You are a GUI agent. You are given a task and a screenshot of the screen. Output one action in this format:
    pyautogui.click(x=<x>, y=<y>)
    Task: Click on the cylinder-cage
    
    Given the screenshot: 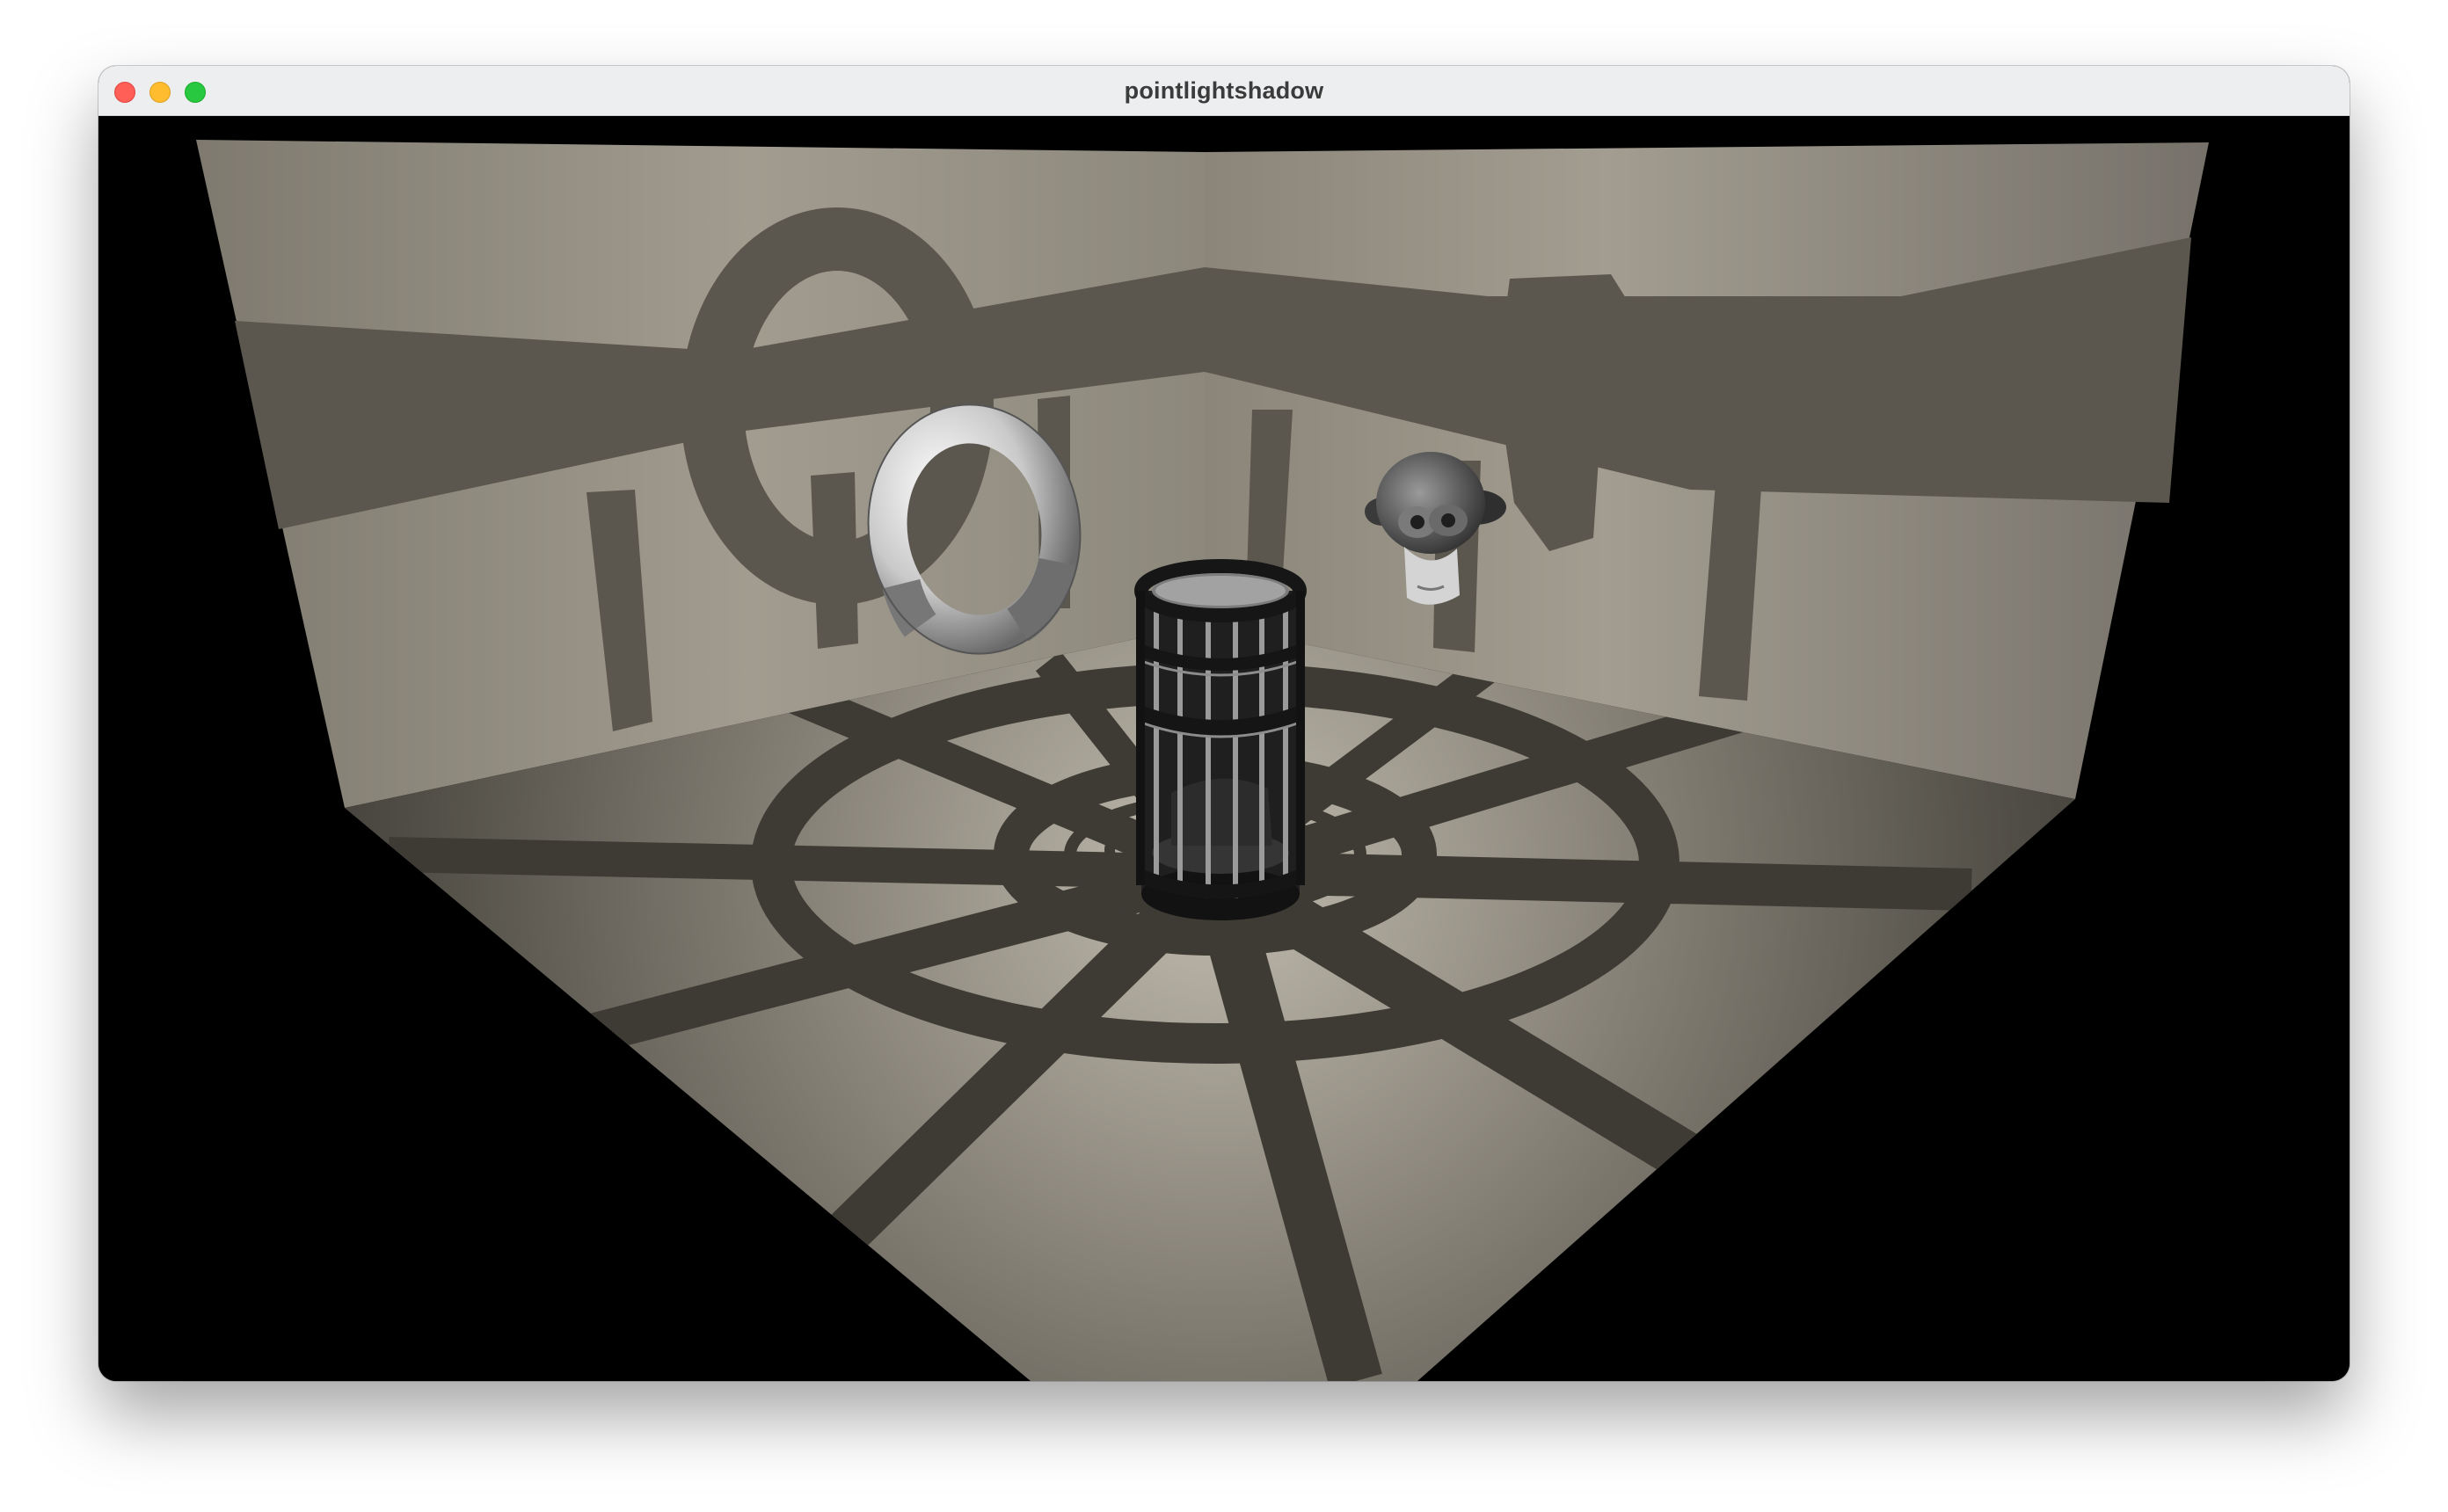 What is the action you would take?
    pyautogui.click(x=1220, y=740)
    